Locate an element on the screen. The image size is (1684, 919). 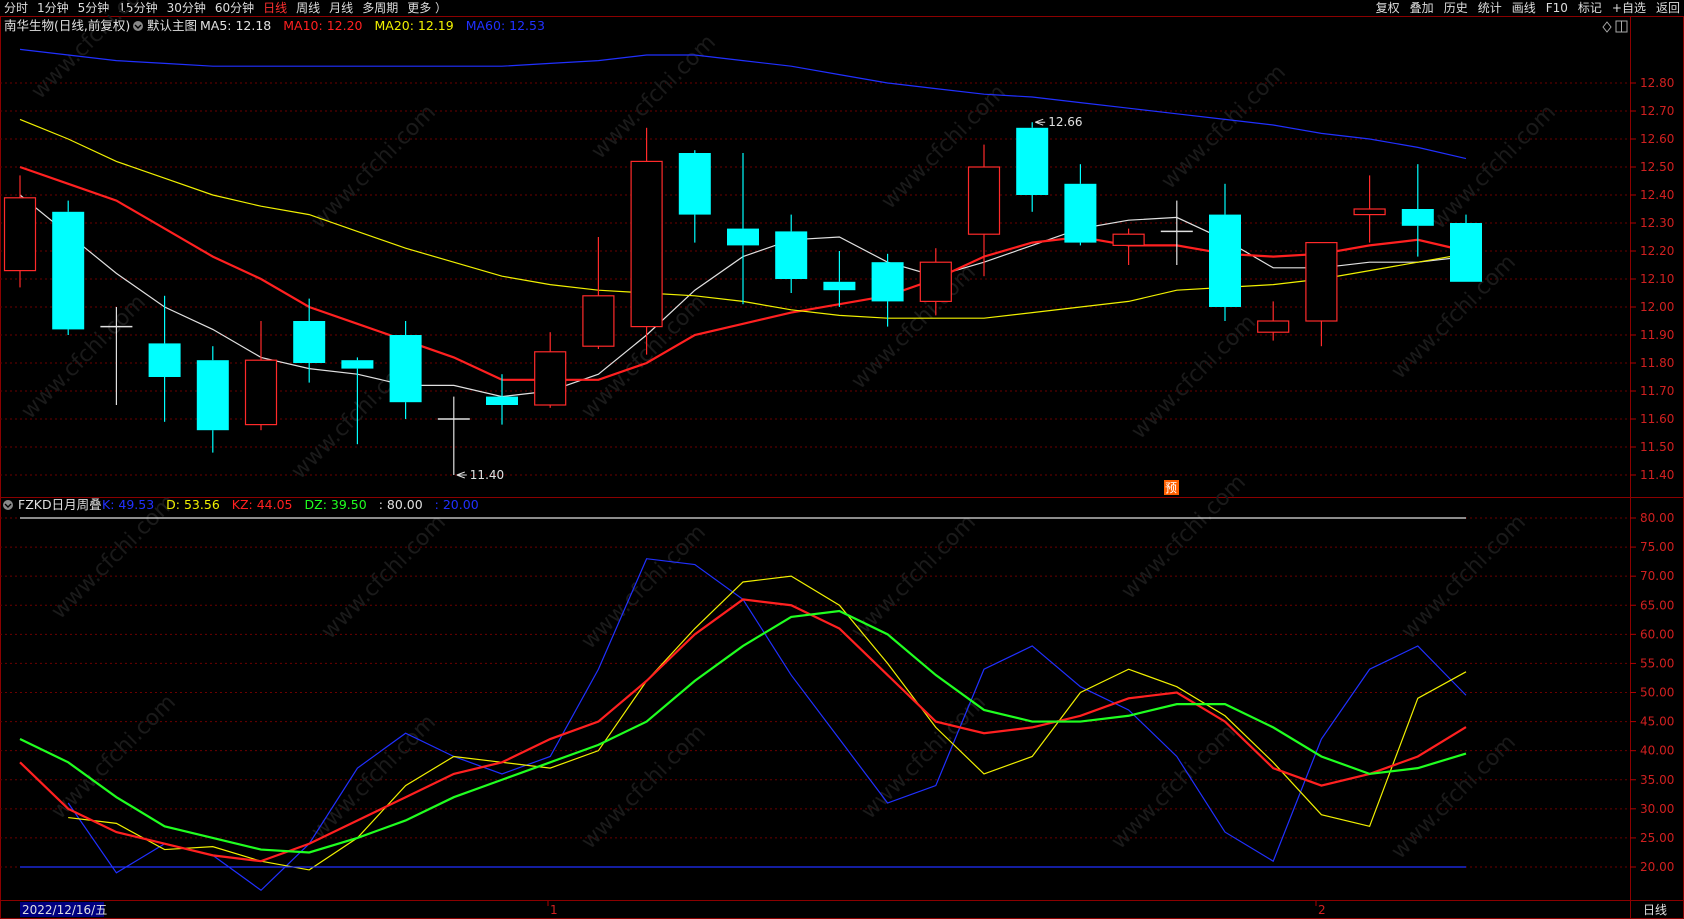
indicator-tick-3: 65.00 is located at coordinates (1657, 605).